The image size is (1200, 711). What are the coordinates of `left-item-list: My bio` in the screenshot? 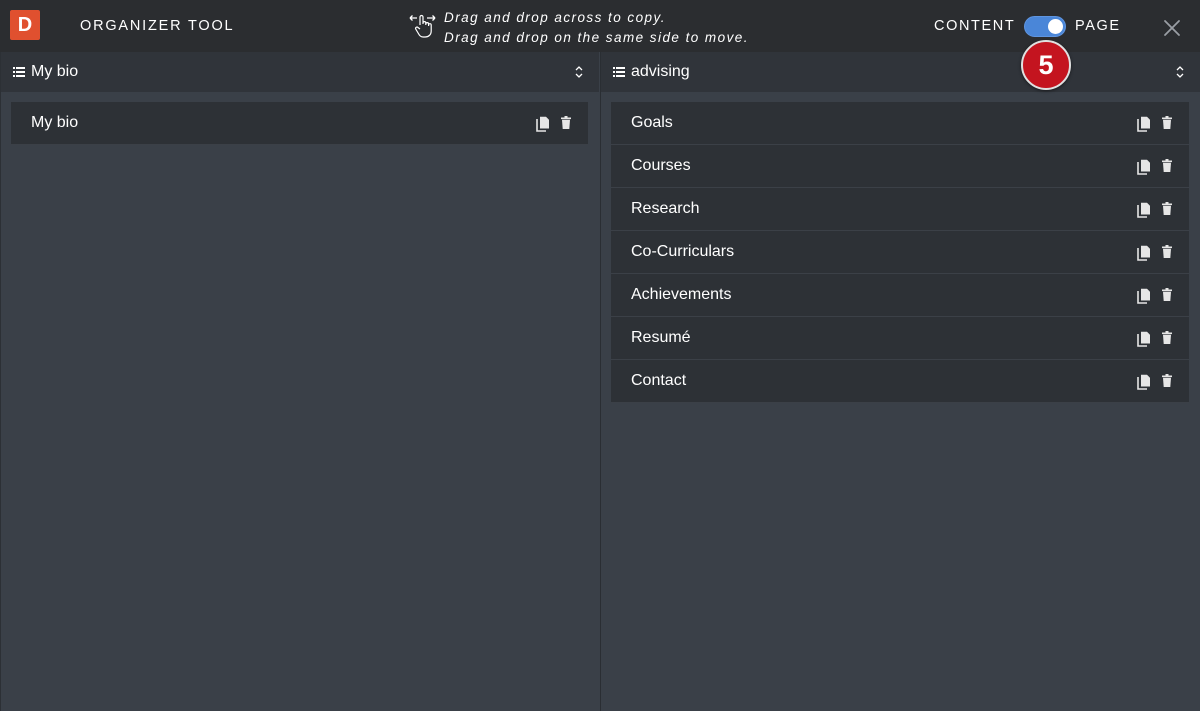 It's located at (299, 123).